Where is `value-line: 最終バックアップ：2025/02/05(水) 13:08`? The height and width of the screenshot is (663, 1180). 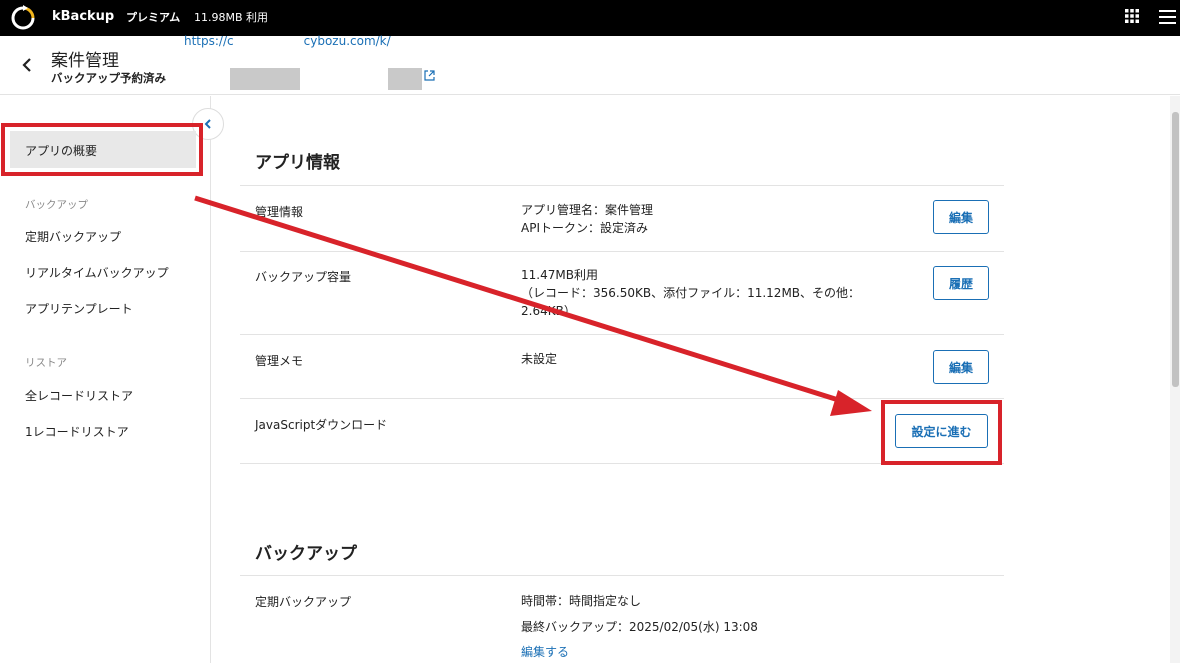 value-line: 最終バックアップ：2025/02/05(水) 13:08 is located at coordinates (639, 627).